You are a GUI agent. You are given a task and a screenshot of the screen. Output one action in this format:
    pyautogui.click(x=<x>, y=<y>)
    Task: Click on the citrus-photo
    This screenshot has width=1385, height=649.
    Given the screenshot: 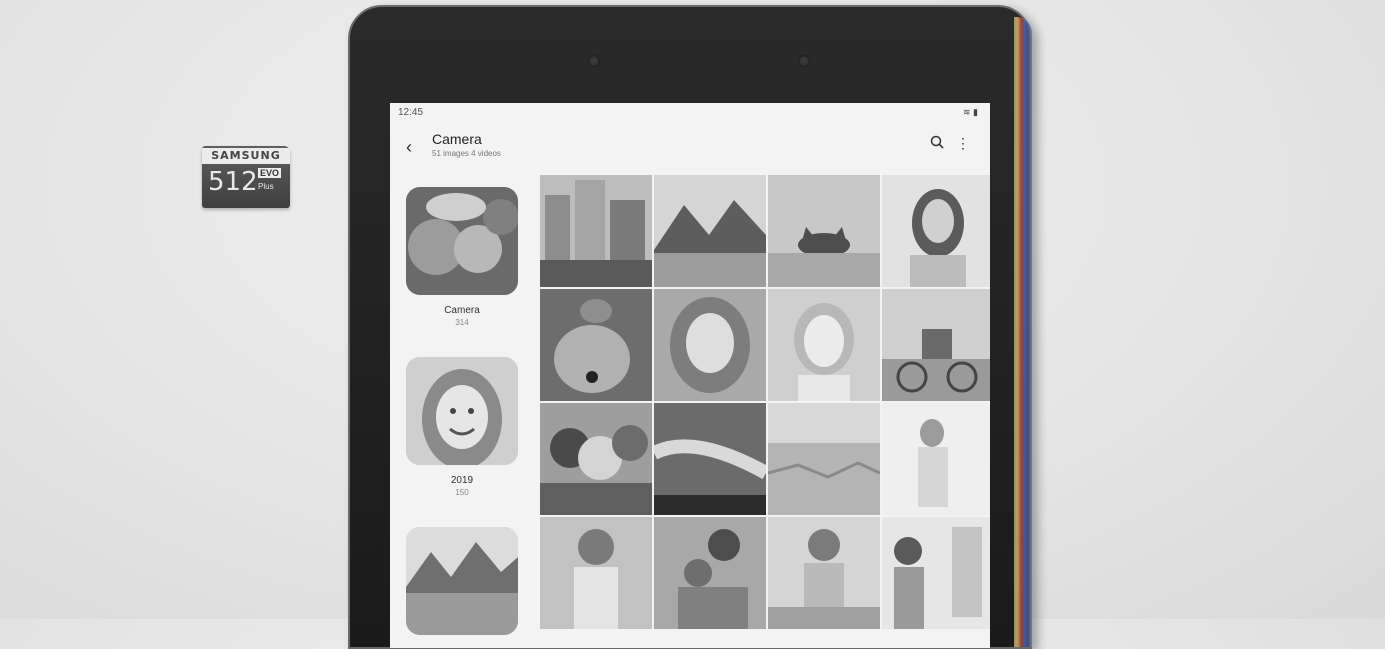 What is the action you would take?
    pyautogui.click(x=462, y=241)
    